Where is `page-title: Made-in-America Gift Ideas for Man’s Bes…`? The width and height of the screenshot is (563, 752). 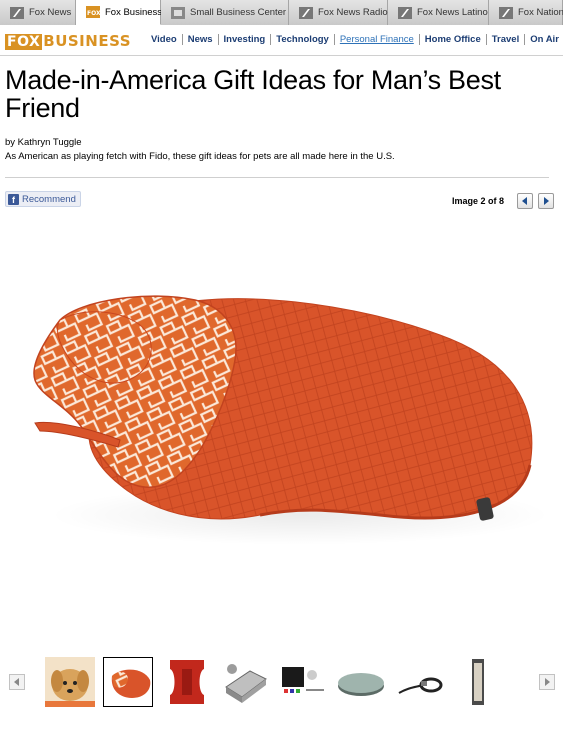
page-title: Made-in-America Gift Ideas for Man’s Bes… is located at coordinates (253, 94).